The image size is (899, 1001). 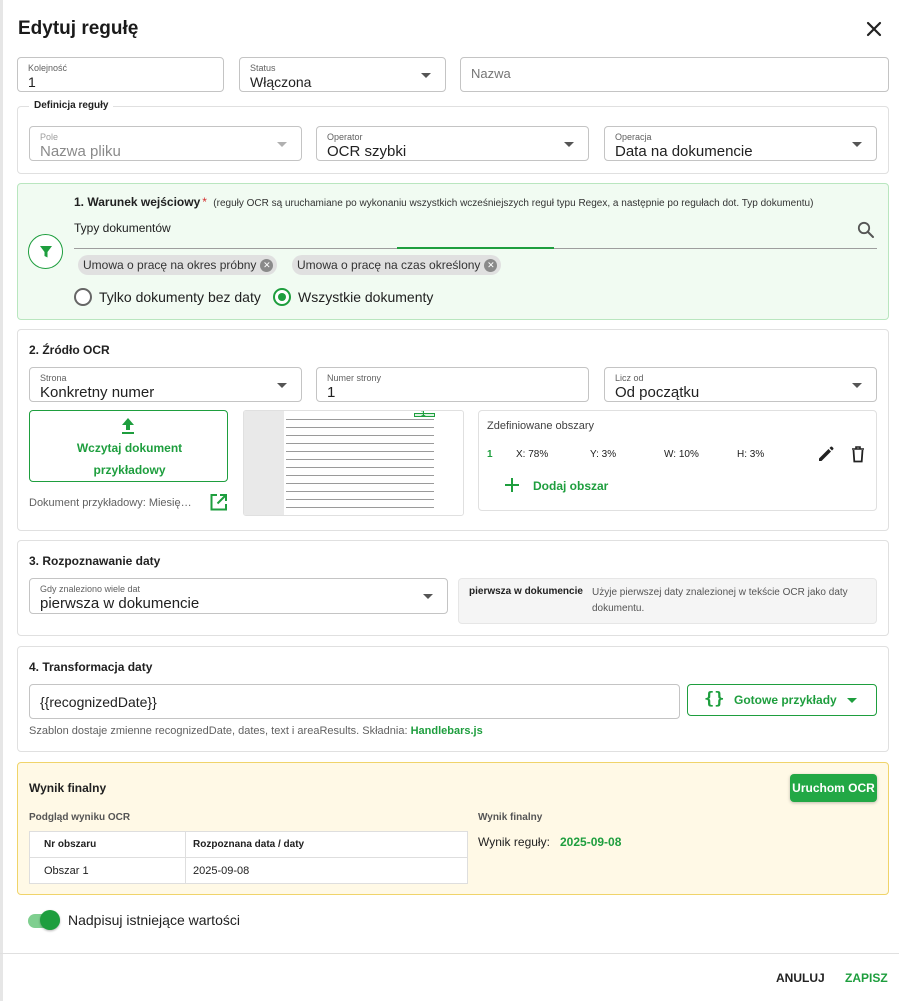 What do you see at coordinates (657, 392) in the screenshot?
I see `count-from-value: Od początku` at bounding box center [657, 392].